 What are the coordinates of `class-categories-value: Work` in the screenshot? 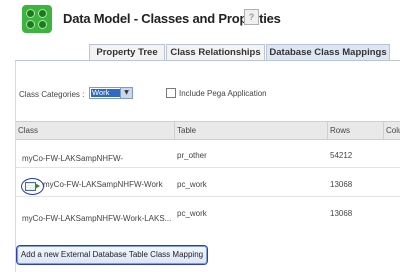 It's located at (106, 93).